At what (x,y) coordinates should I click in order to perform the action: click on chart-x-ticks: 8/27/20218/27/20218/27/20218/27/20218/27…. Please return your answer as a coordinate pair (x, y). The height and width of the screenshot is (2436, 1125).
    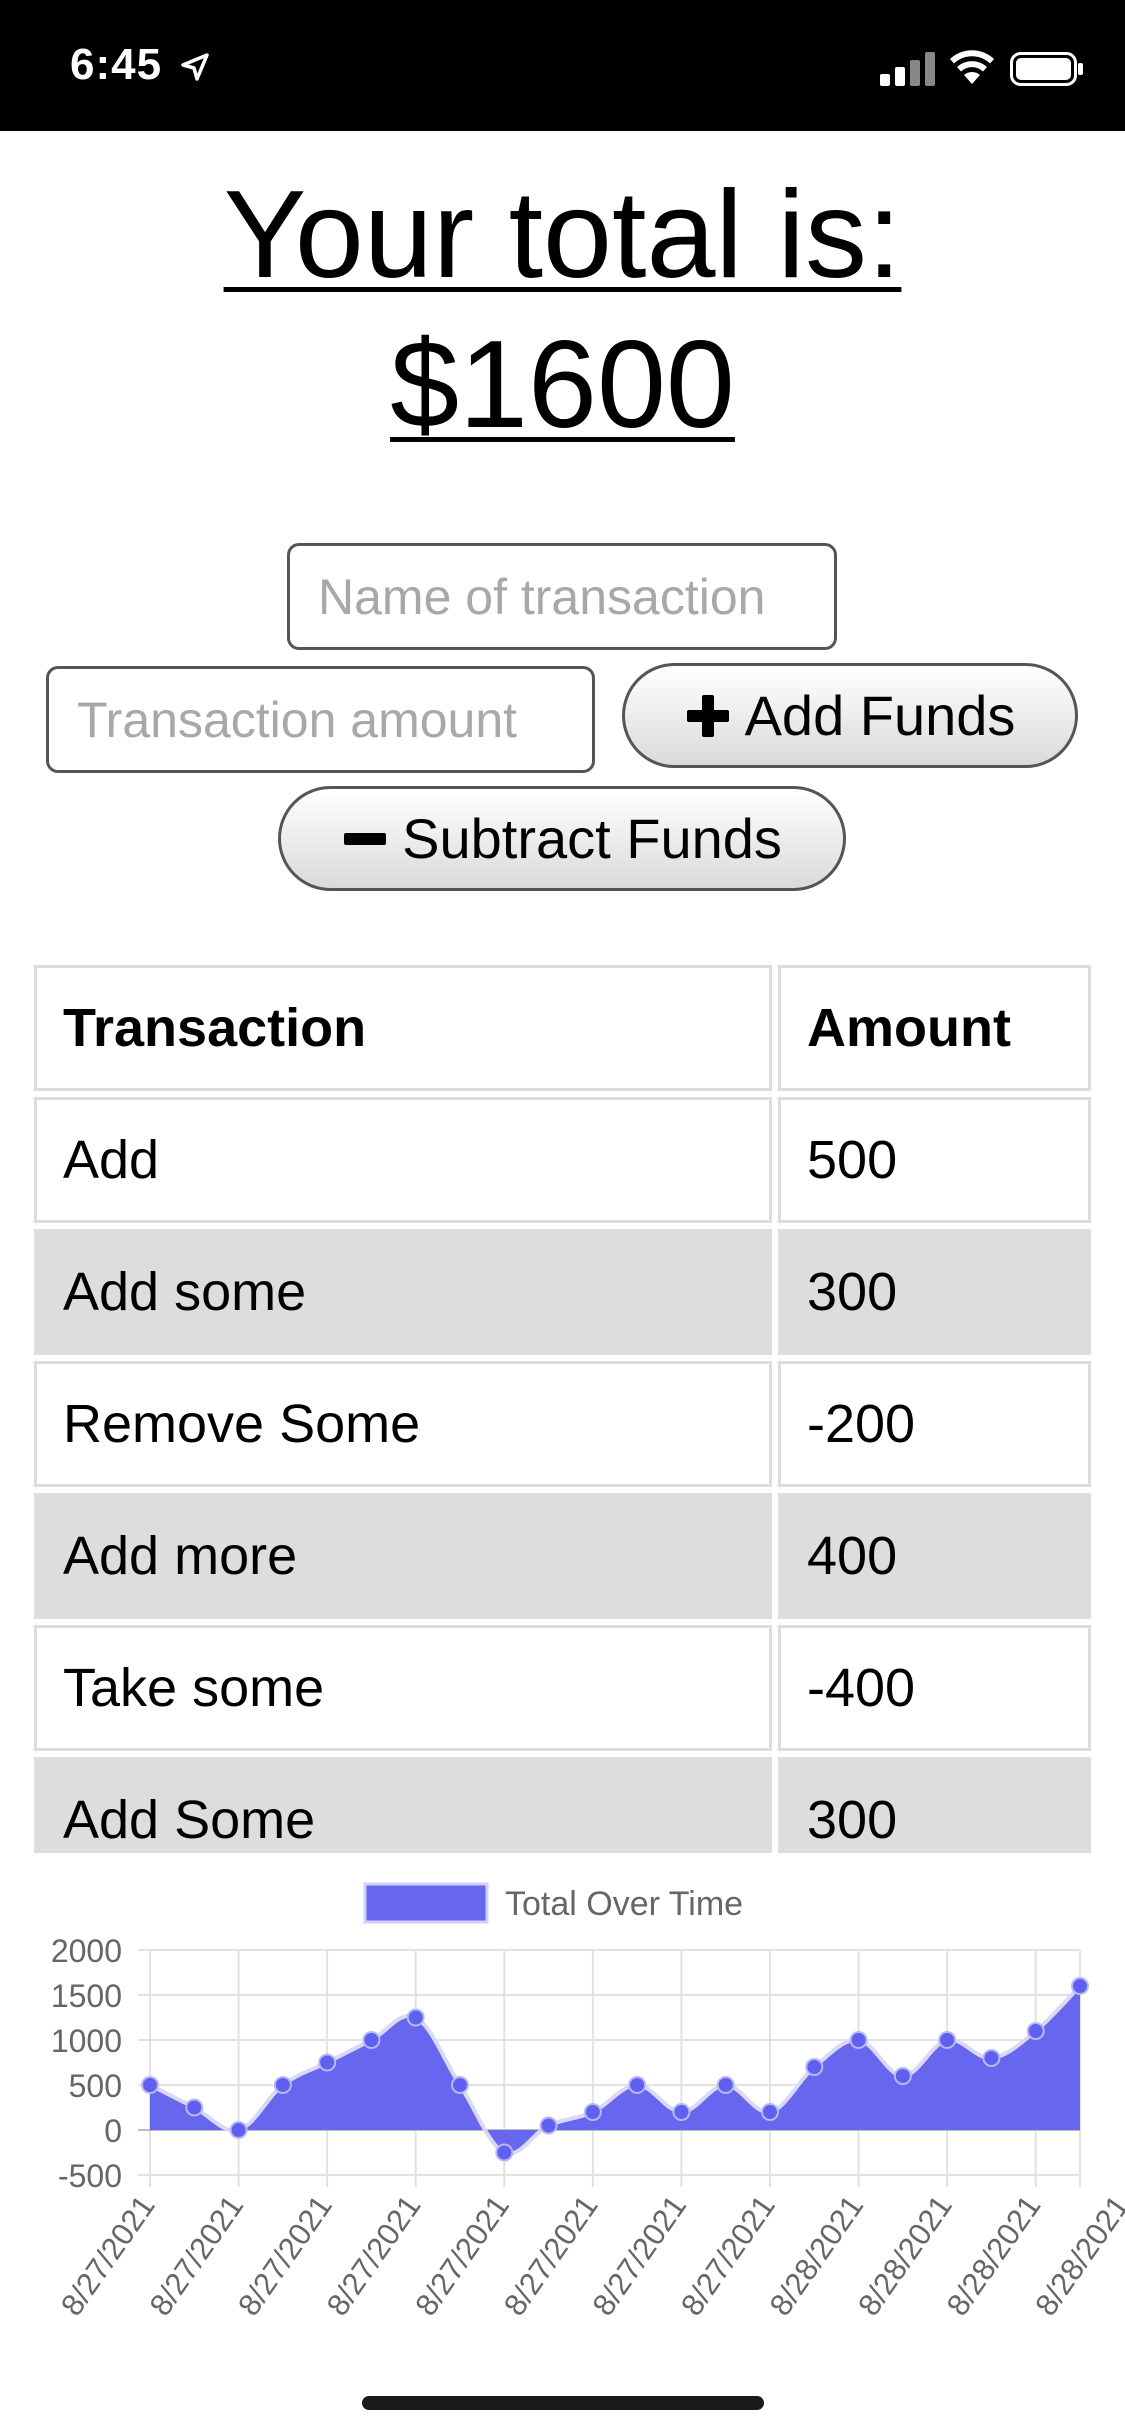
    Looking at the image, I should click on (589, 2255).